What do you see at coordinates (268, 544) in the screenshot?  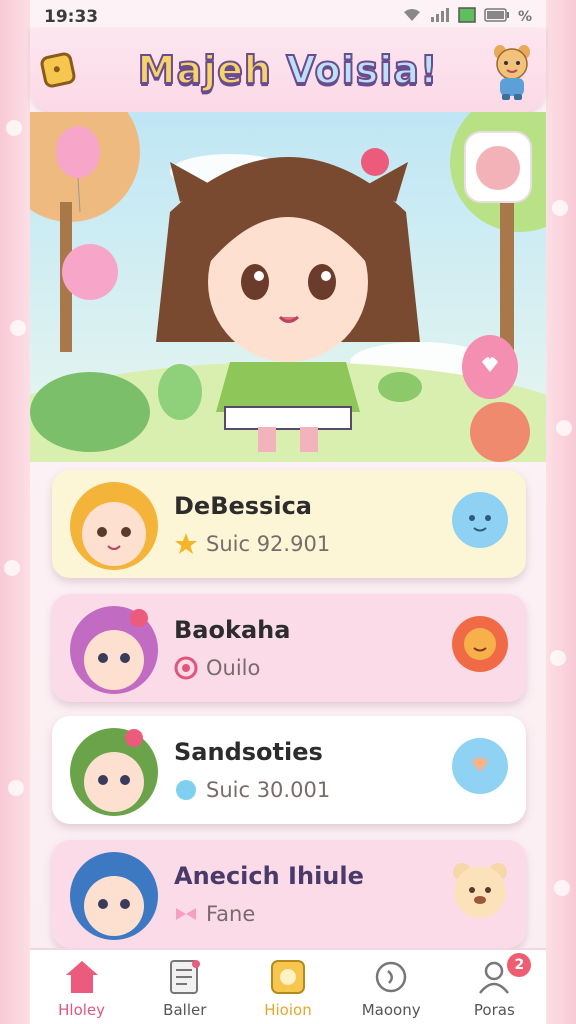 I see `character-stat-text: Suic 92.901` at bounding box center [268, 544].